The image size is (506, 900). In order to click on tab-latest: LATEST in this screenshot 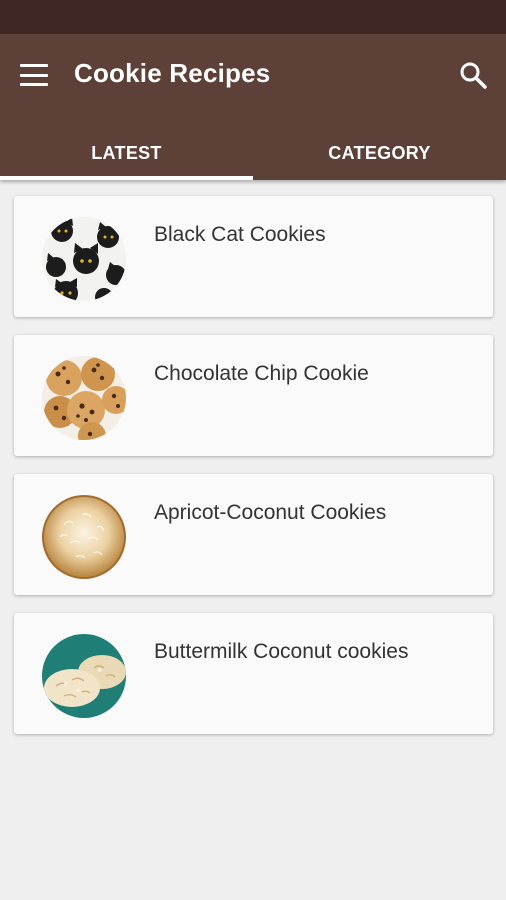, I will do `click(126, 153)`.